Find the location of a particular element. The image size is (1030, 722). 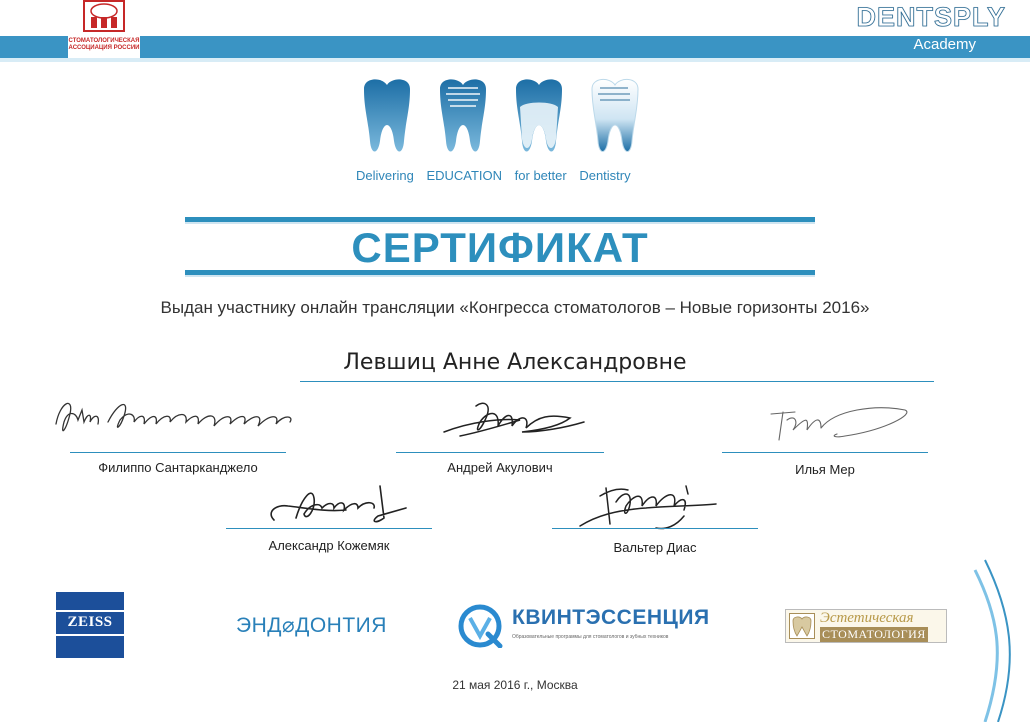

association-emblem-icon is located at coordinates (104, 16).